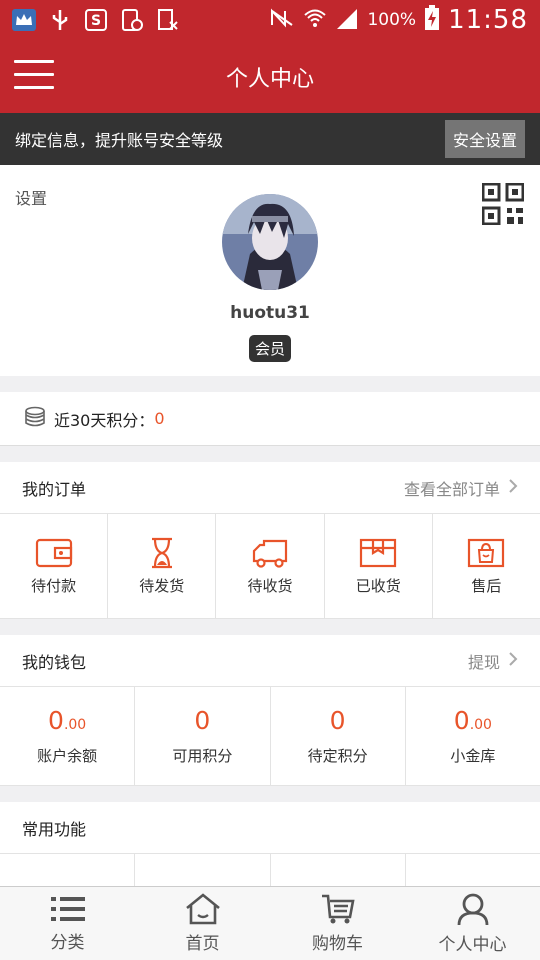 This screenshot has width=540, height=960. I want to click on clock-time: 11:58, so click(488, 20).